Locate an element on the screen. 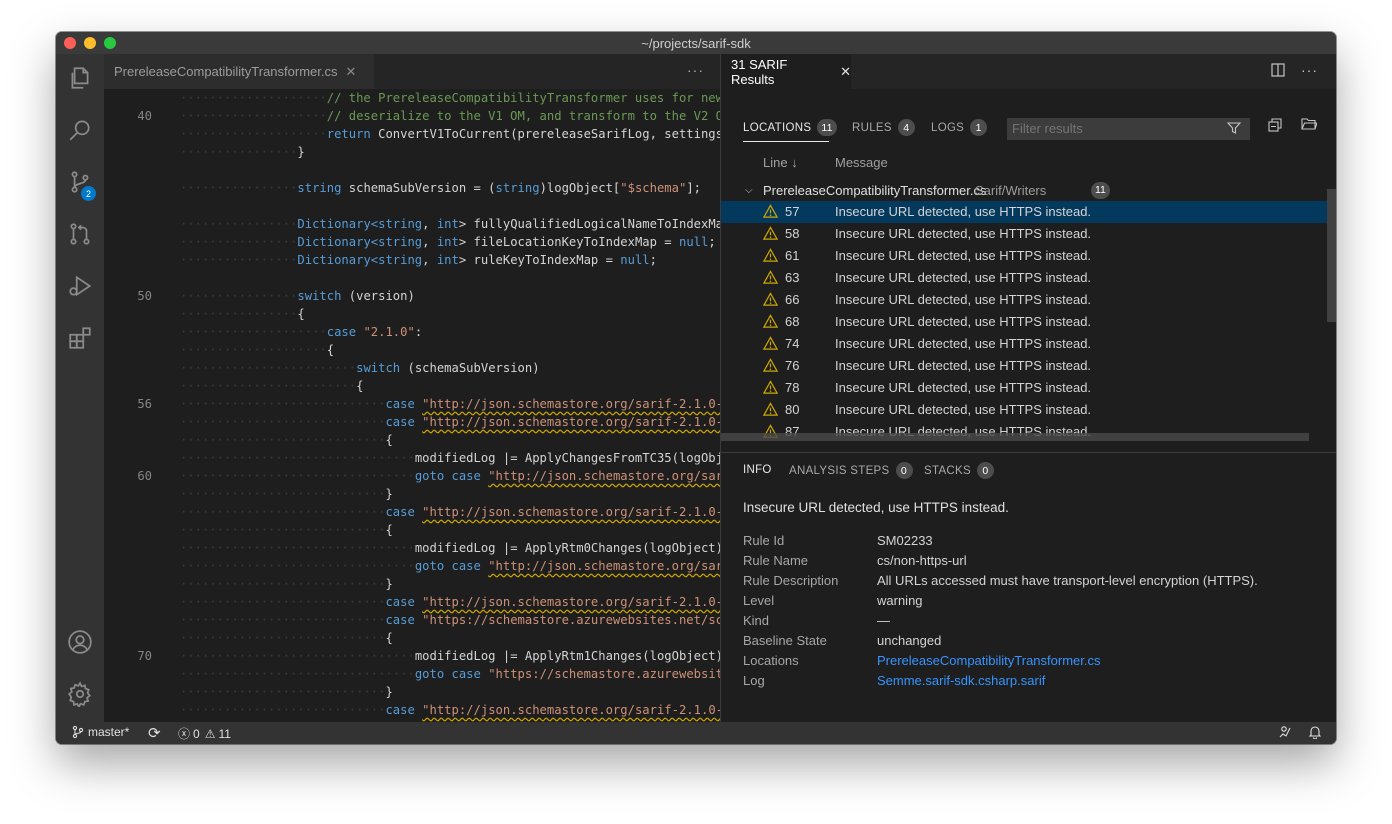 This screenshot has width=1392, height=824. sarif-results-tab: 31 SARIF Results ✕ is located at coordinates (786, 71).